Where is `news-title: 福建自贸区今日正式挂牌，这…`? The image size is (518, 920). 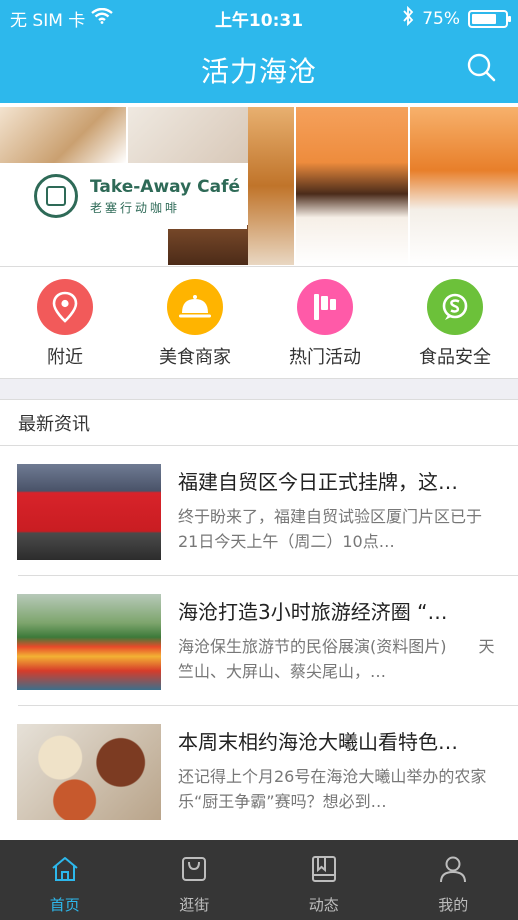 news-title: 福建自贸区今日正式挂牌，这… is located at coordinates (318, 482).